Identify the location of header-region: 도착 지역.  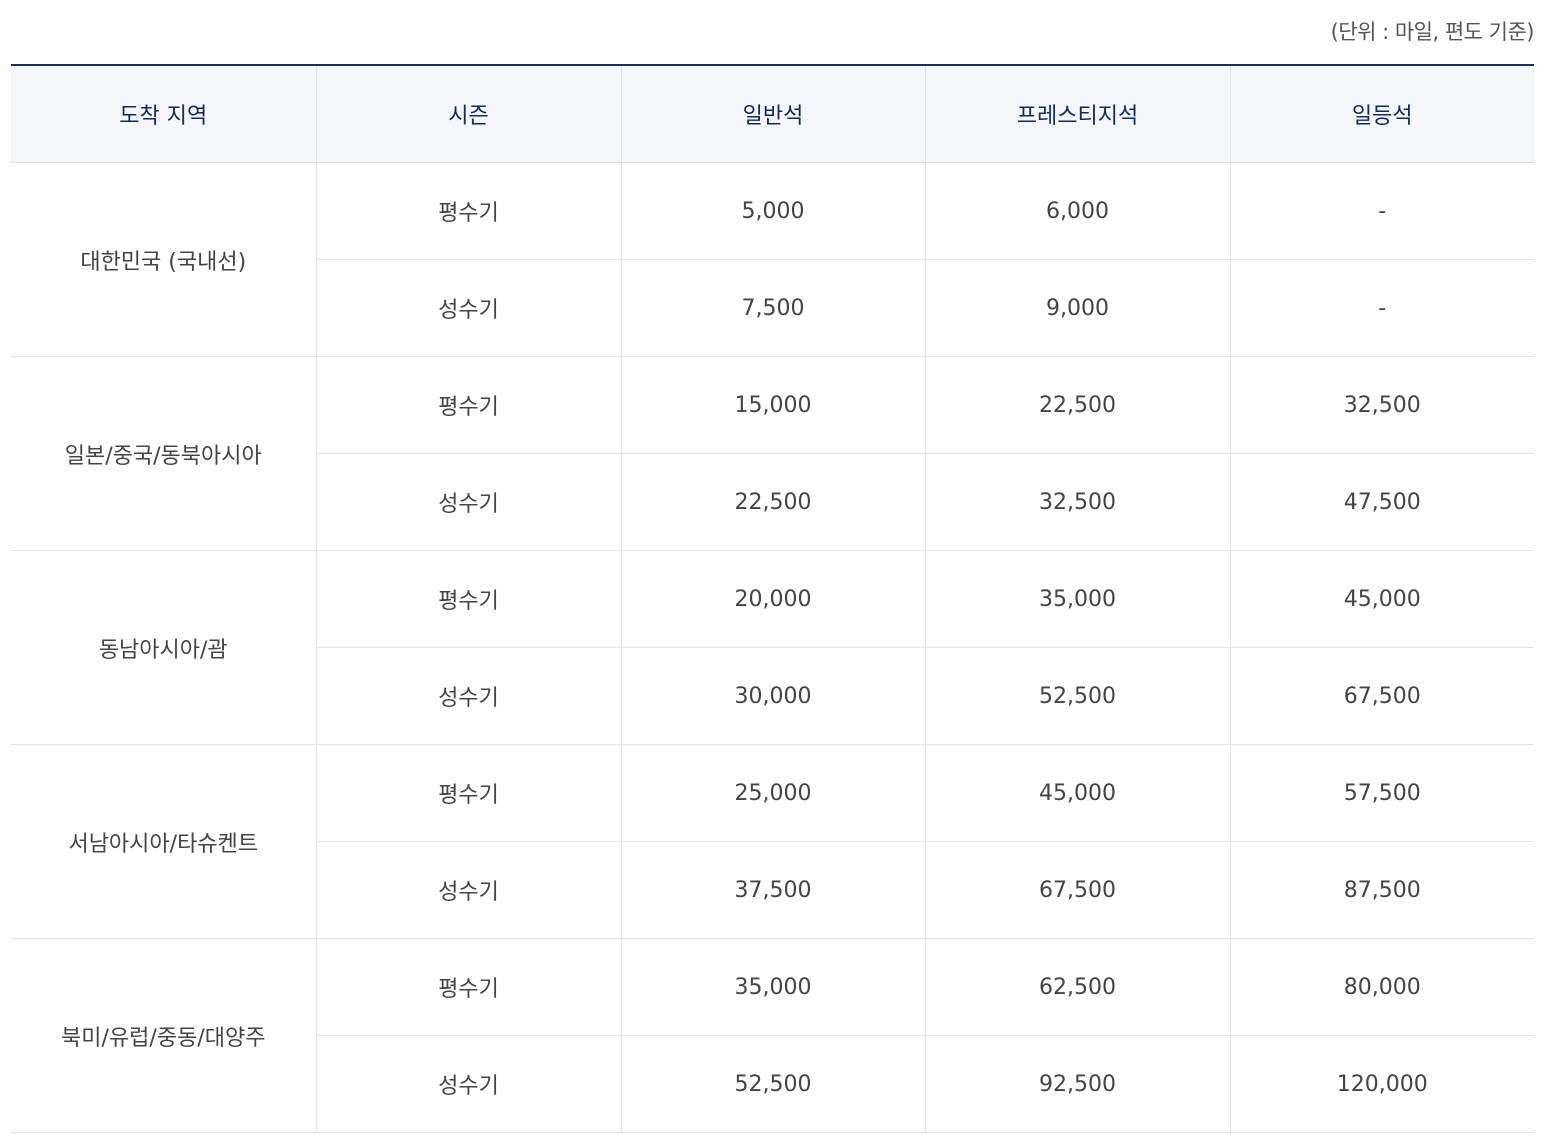
(163, 113).